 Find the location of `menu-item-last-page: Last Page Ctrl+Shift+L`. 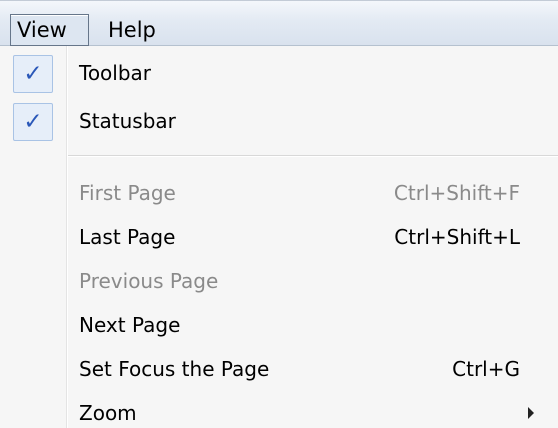

menu-item-last-page: Last Page Ctrl+Shift+L is located at coordinates (279, 237).